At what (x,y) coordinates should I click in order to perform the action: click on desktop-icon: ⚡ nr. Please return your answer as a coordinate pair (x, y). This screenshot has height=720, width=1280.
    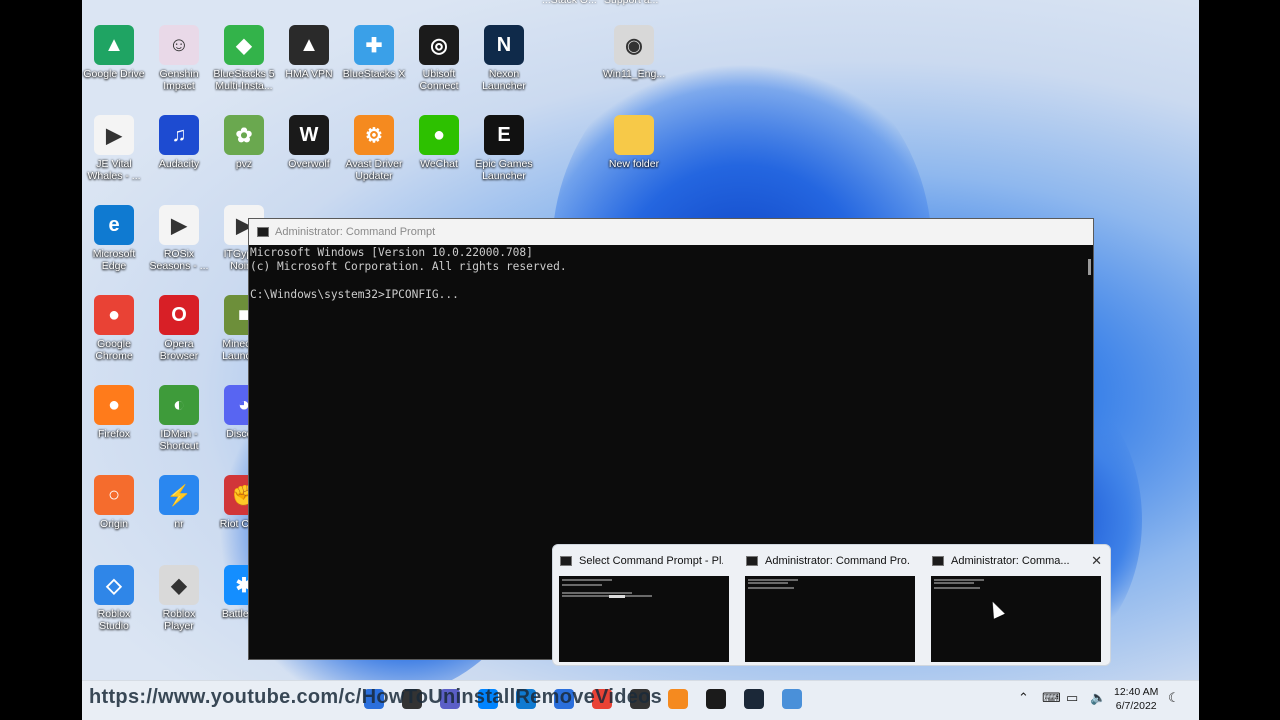
    Looking at the image, I should click on (179, 502).